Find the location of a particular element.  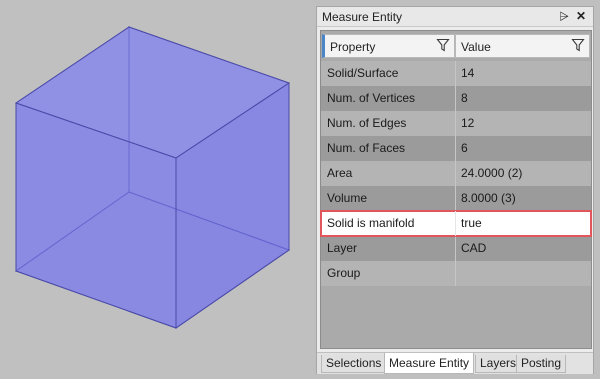

panel-tab-bar: Selections Measure Entity Layers Posting is located at coordinates (455, 363).